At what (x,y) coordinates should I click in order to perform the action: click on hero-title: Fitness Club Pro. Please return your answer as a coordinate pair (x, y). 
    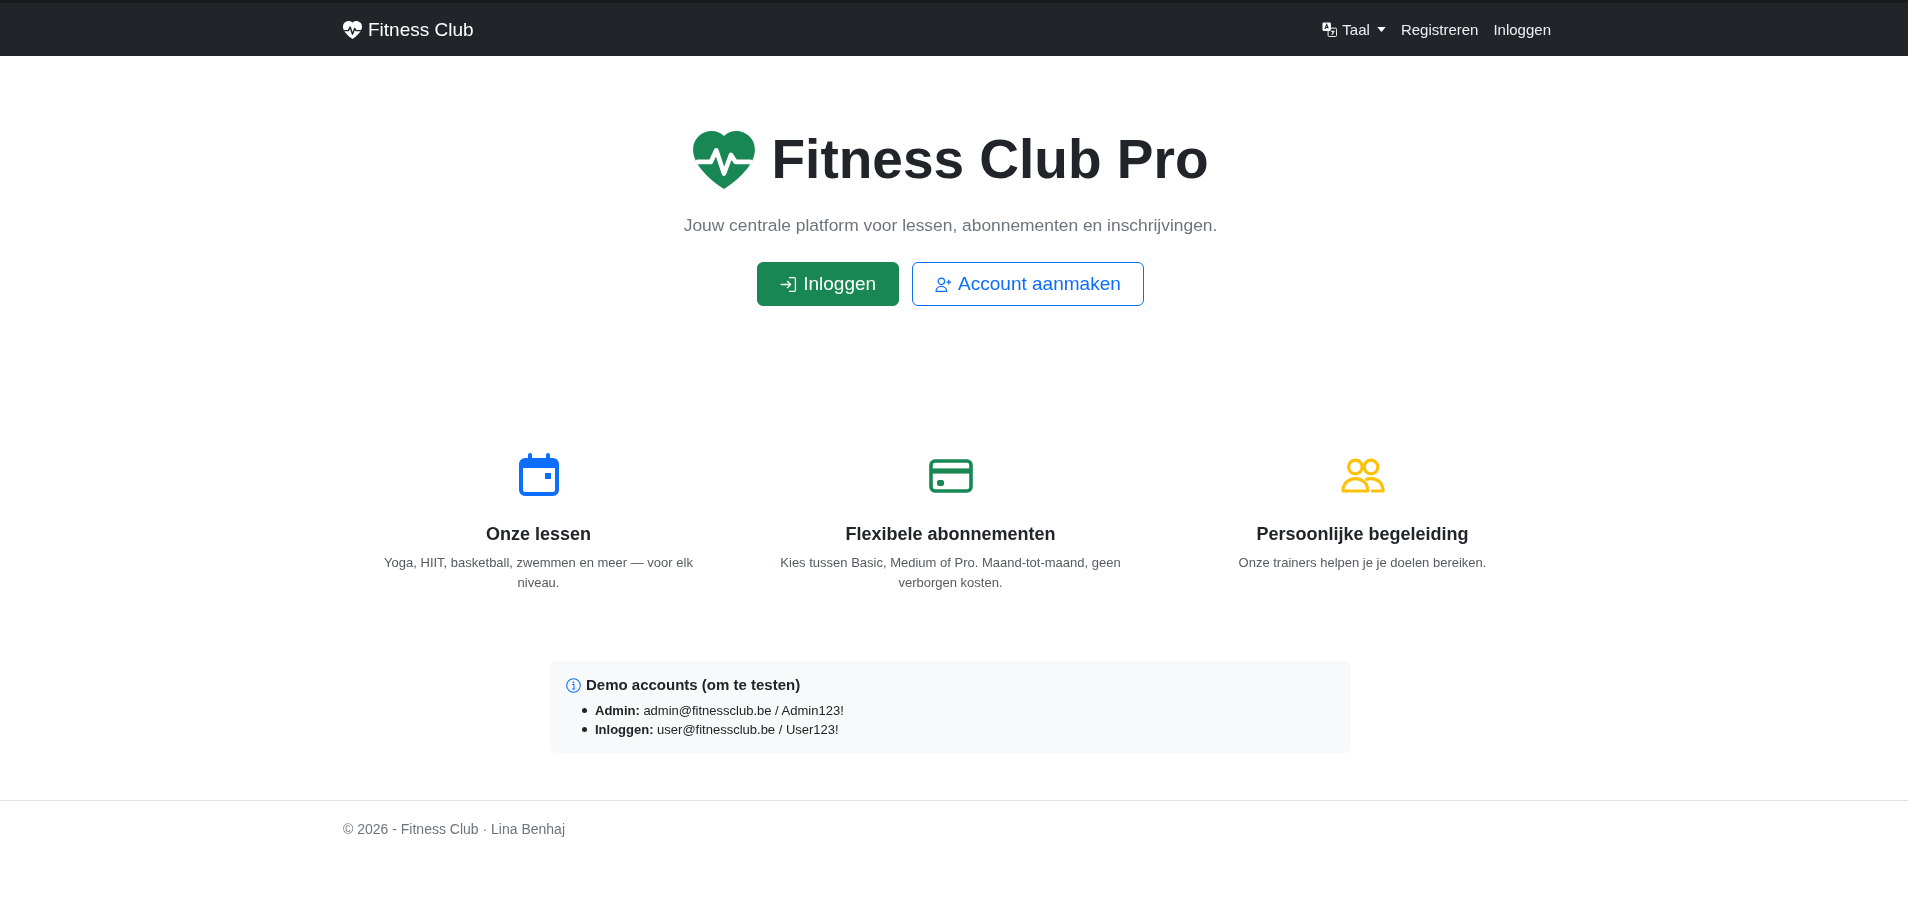
    Looking at the image, I should click on (990, 159).